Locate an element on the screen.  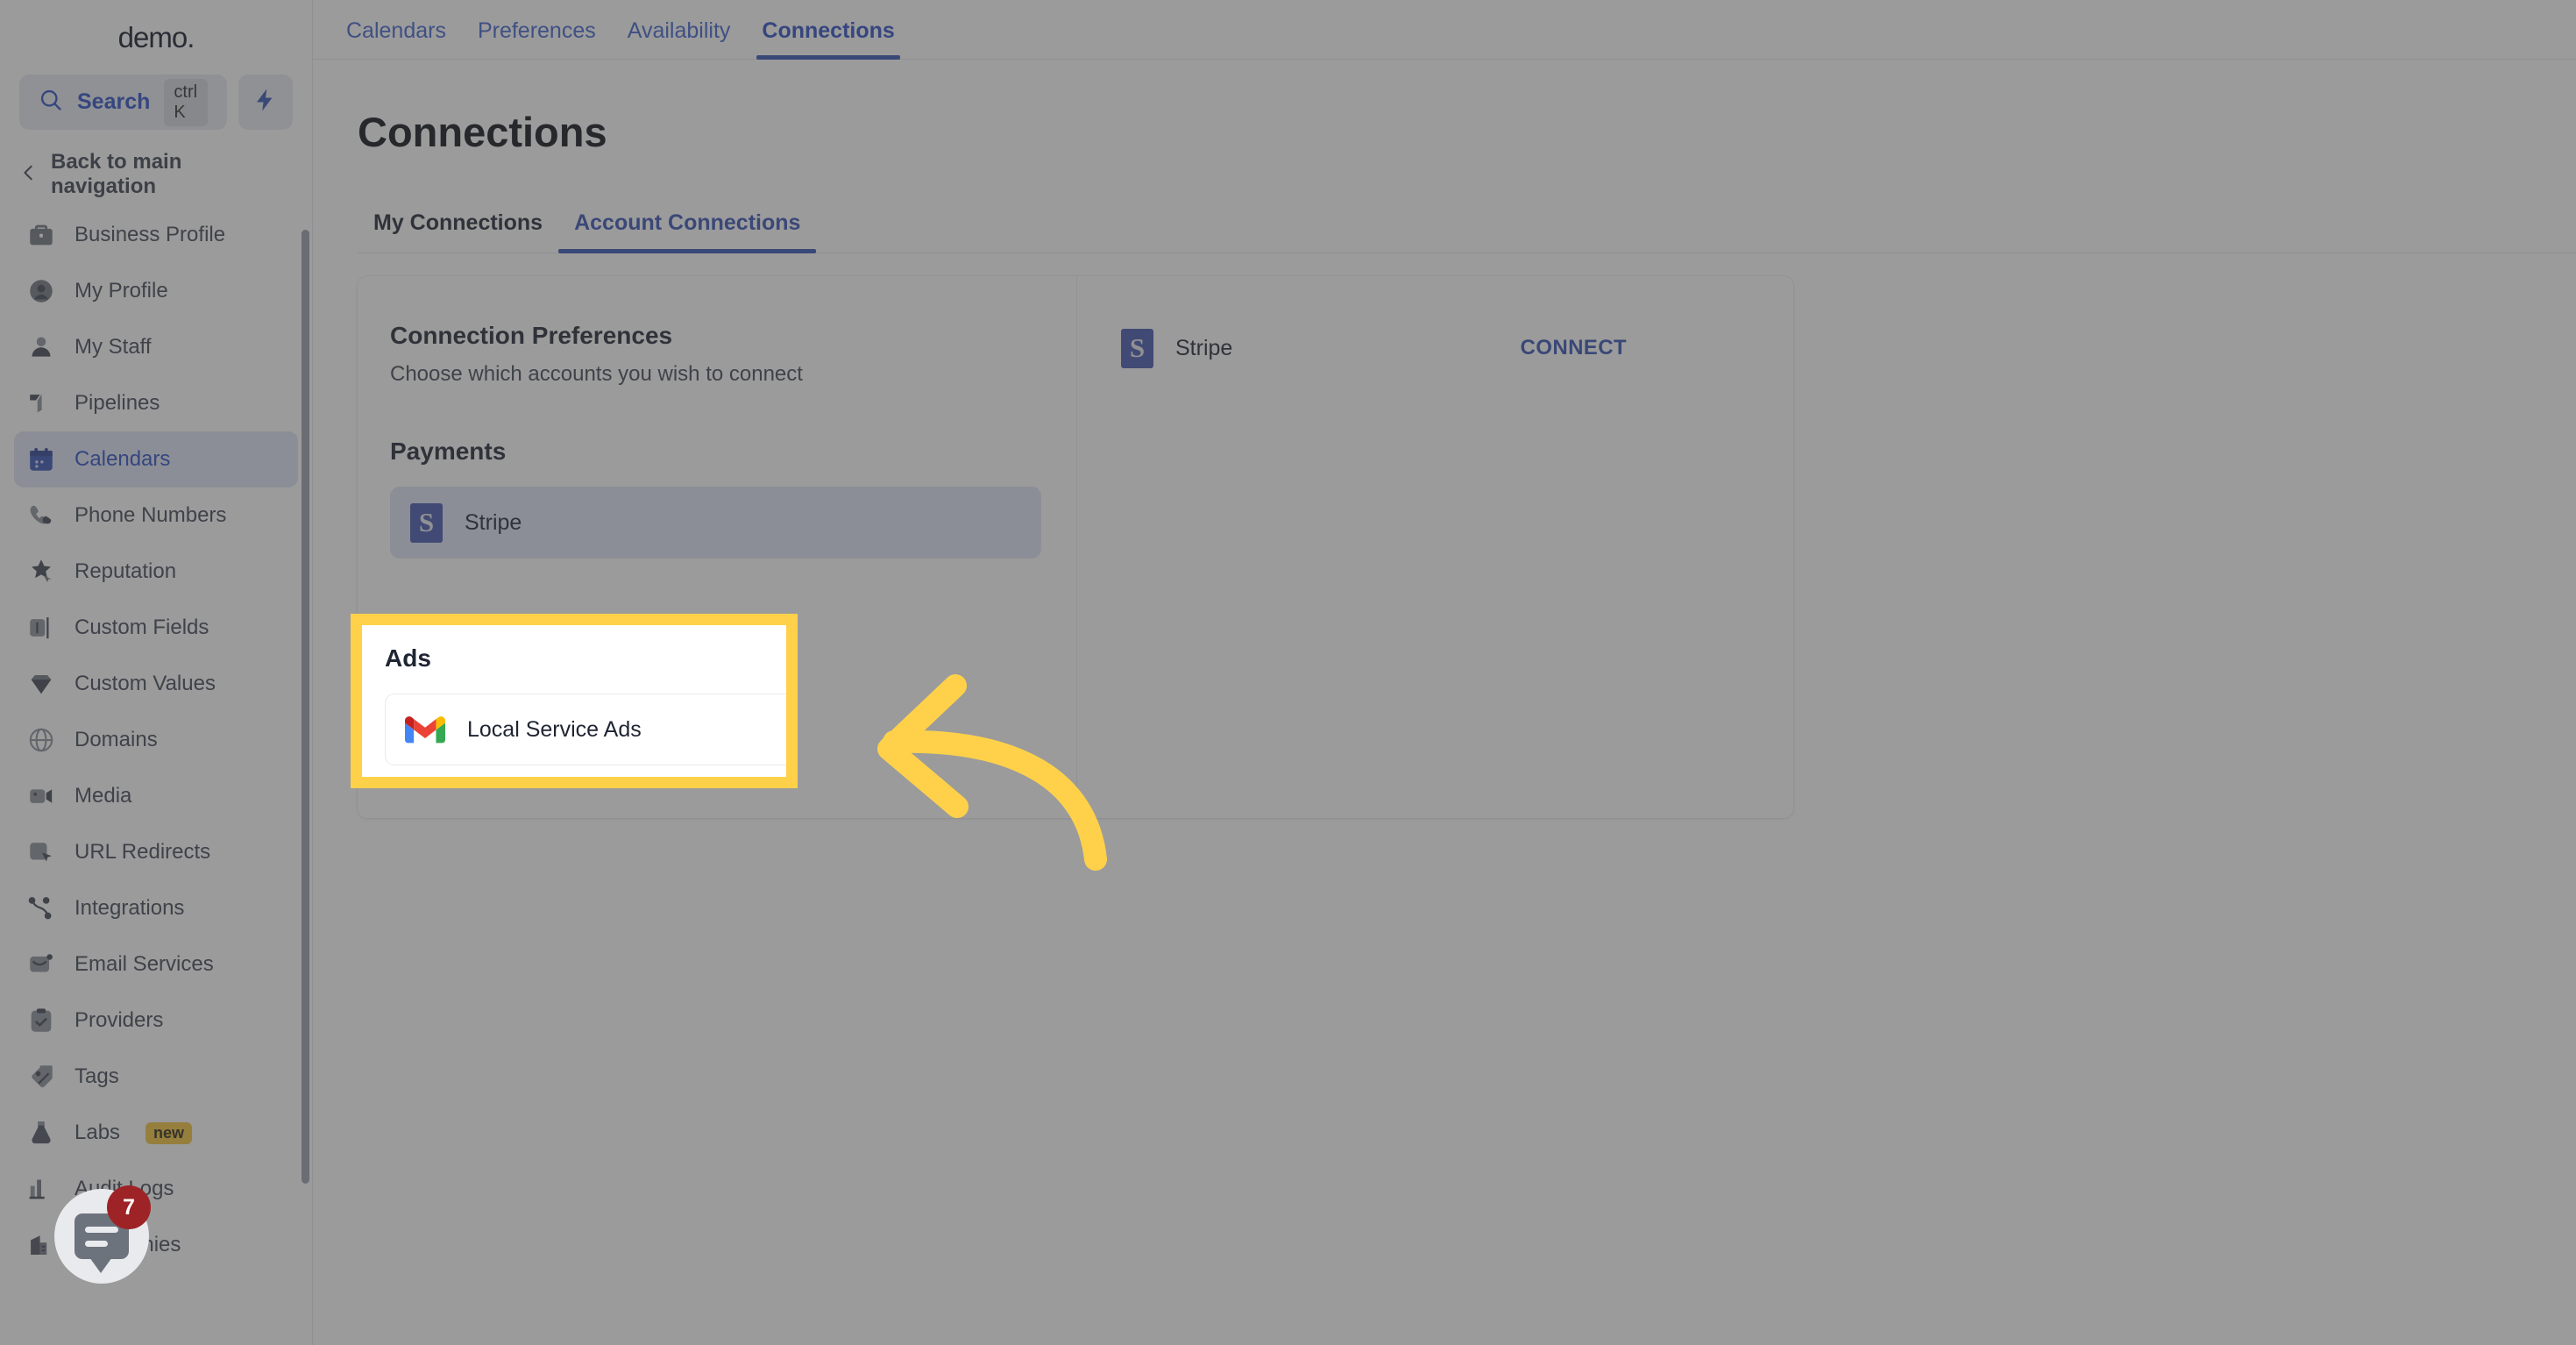
sidebar-item-phone-numbers: Phone Numbers is located at coordinates (156, 515).